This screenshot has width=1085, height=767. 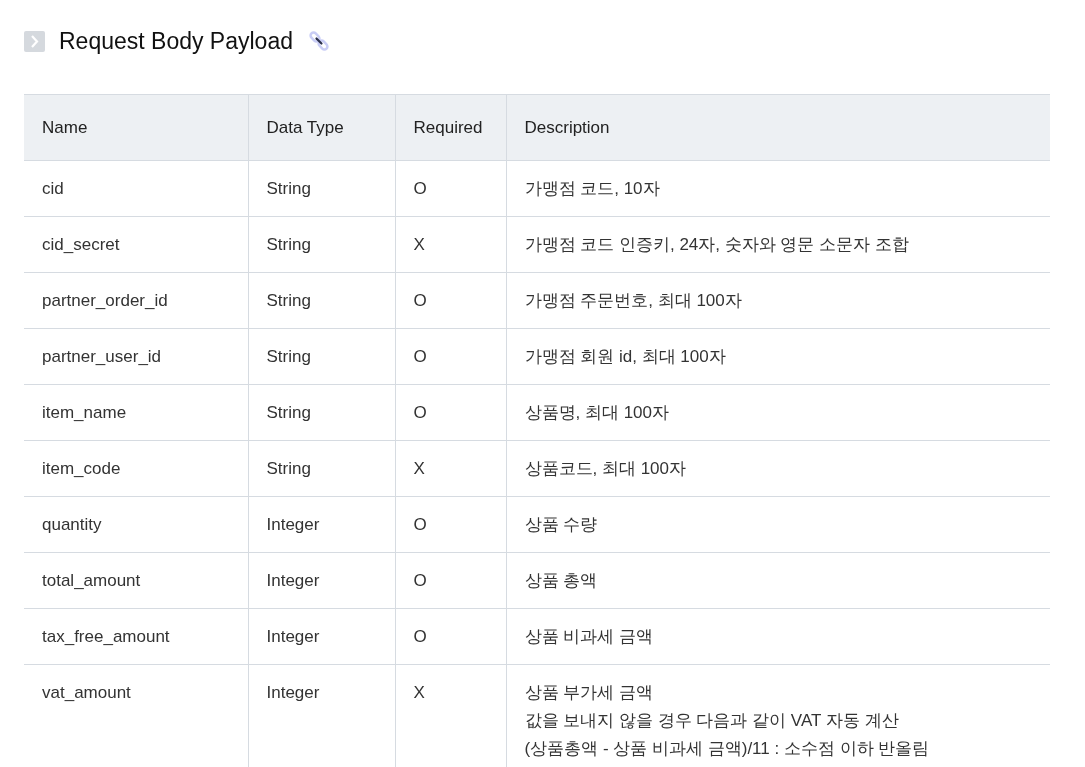 What do you see at coordinates (136, 468) in the screenshot?
I see `table-cell: item_code` at bounding box center [136, 468].